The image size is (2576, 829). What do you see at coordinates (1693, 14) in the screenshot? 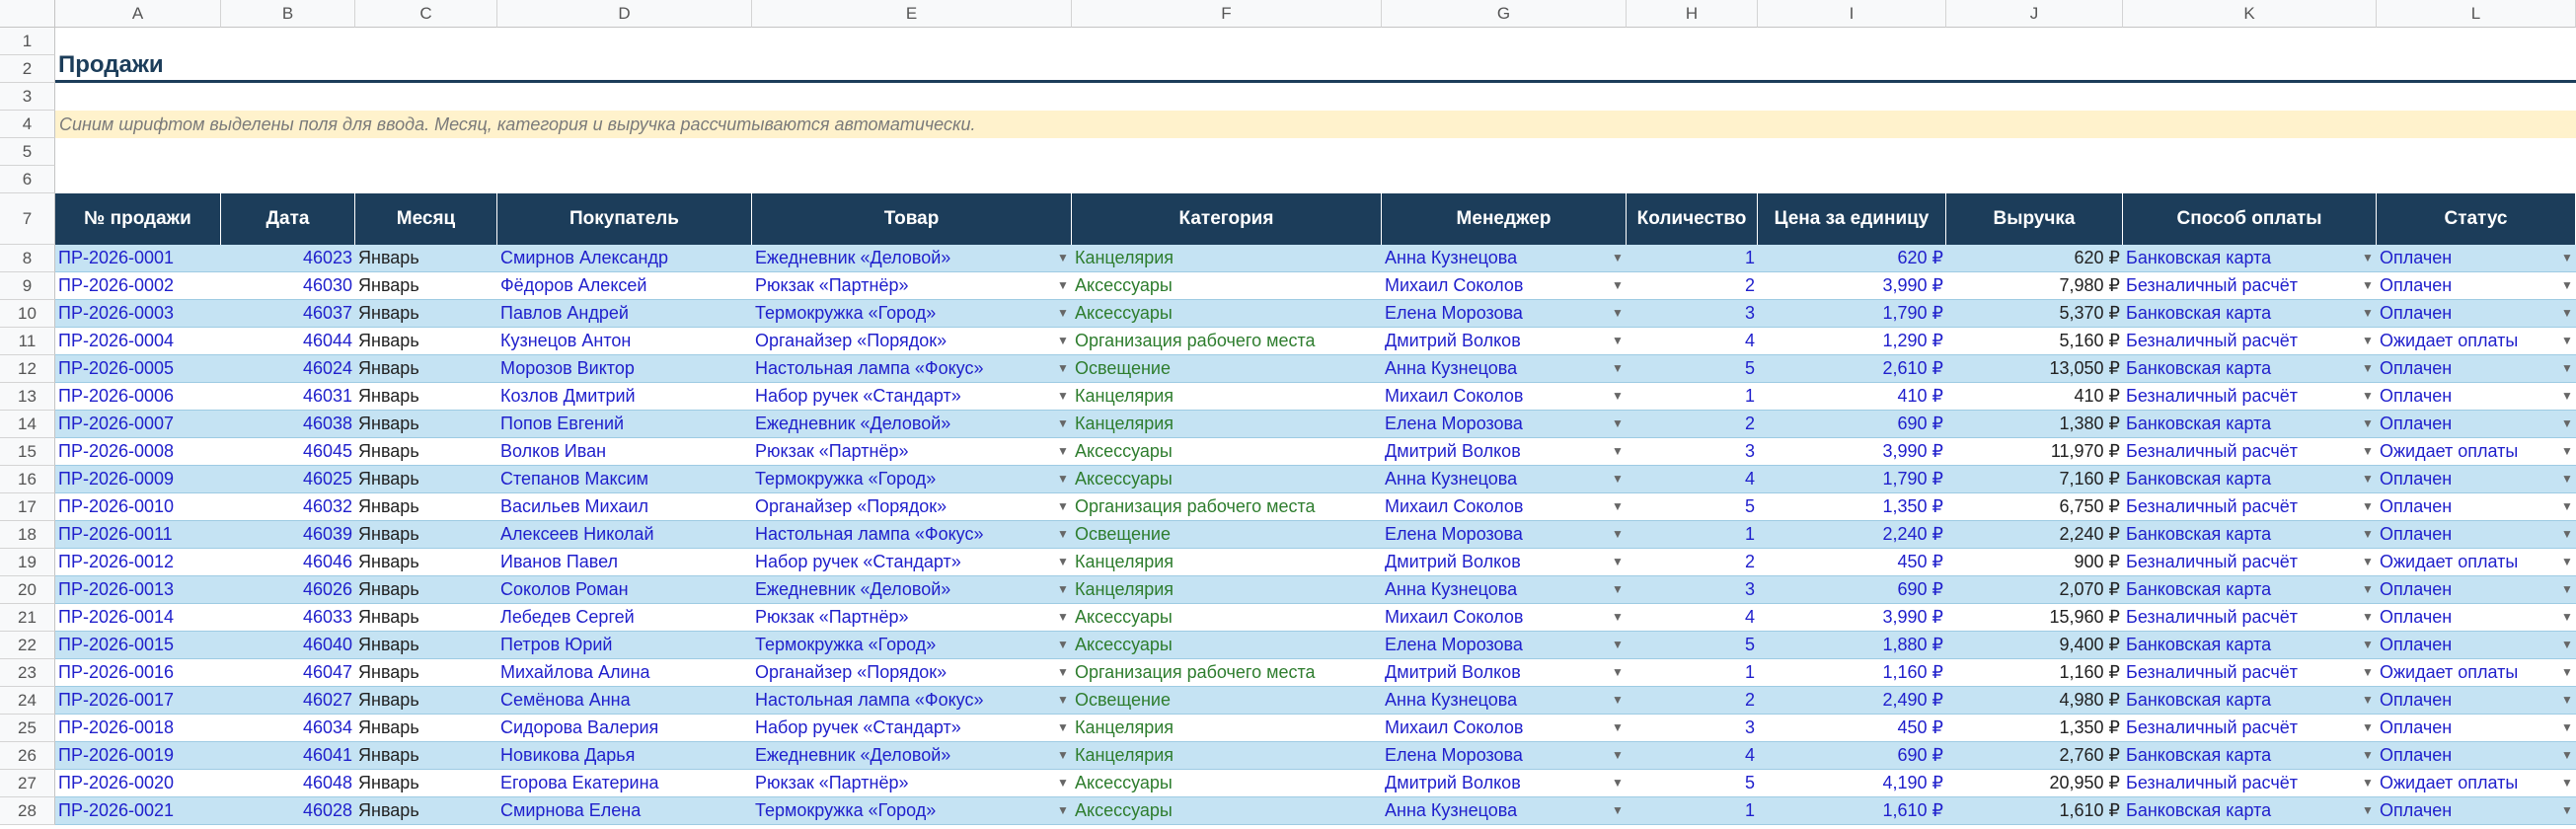
I see `column-header-h: H` at bounding box center [1693, 14].